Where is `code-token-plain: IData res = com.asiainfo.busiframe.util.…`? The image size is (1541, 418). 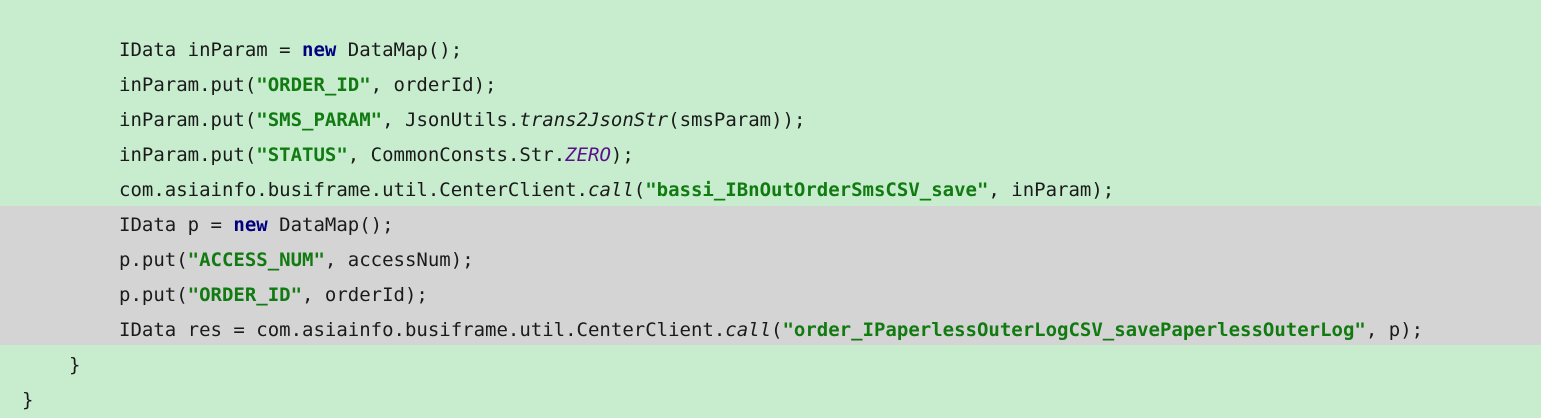 code-token-plain: IData res = com.asiainfo.busiframe.util.… is located at coordinates (422, 330).